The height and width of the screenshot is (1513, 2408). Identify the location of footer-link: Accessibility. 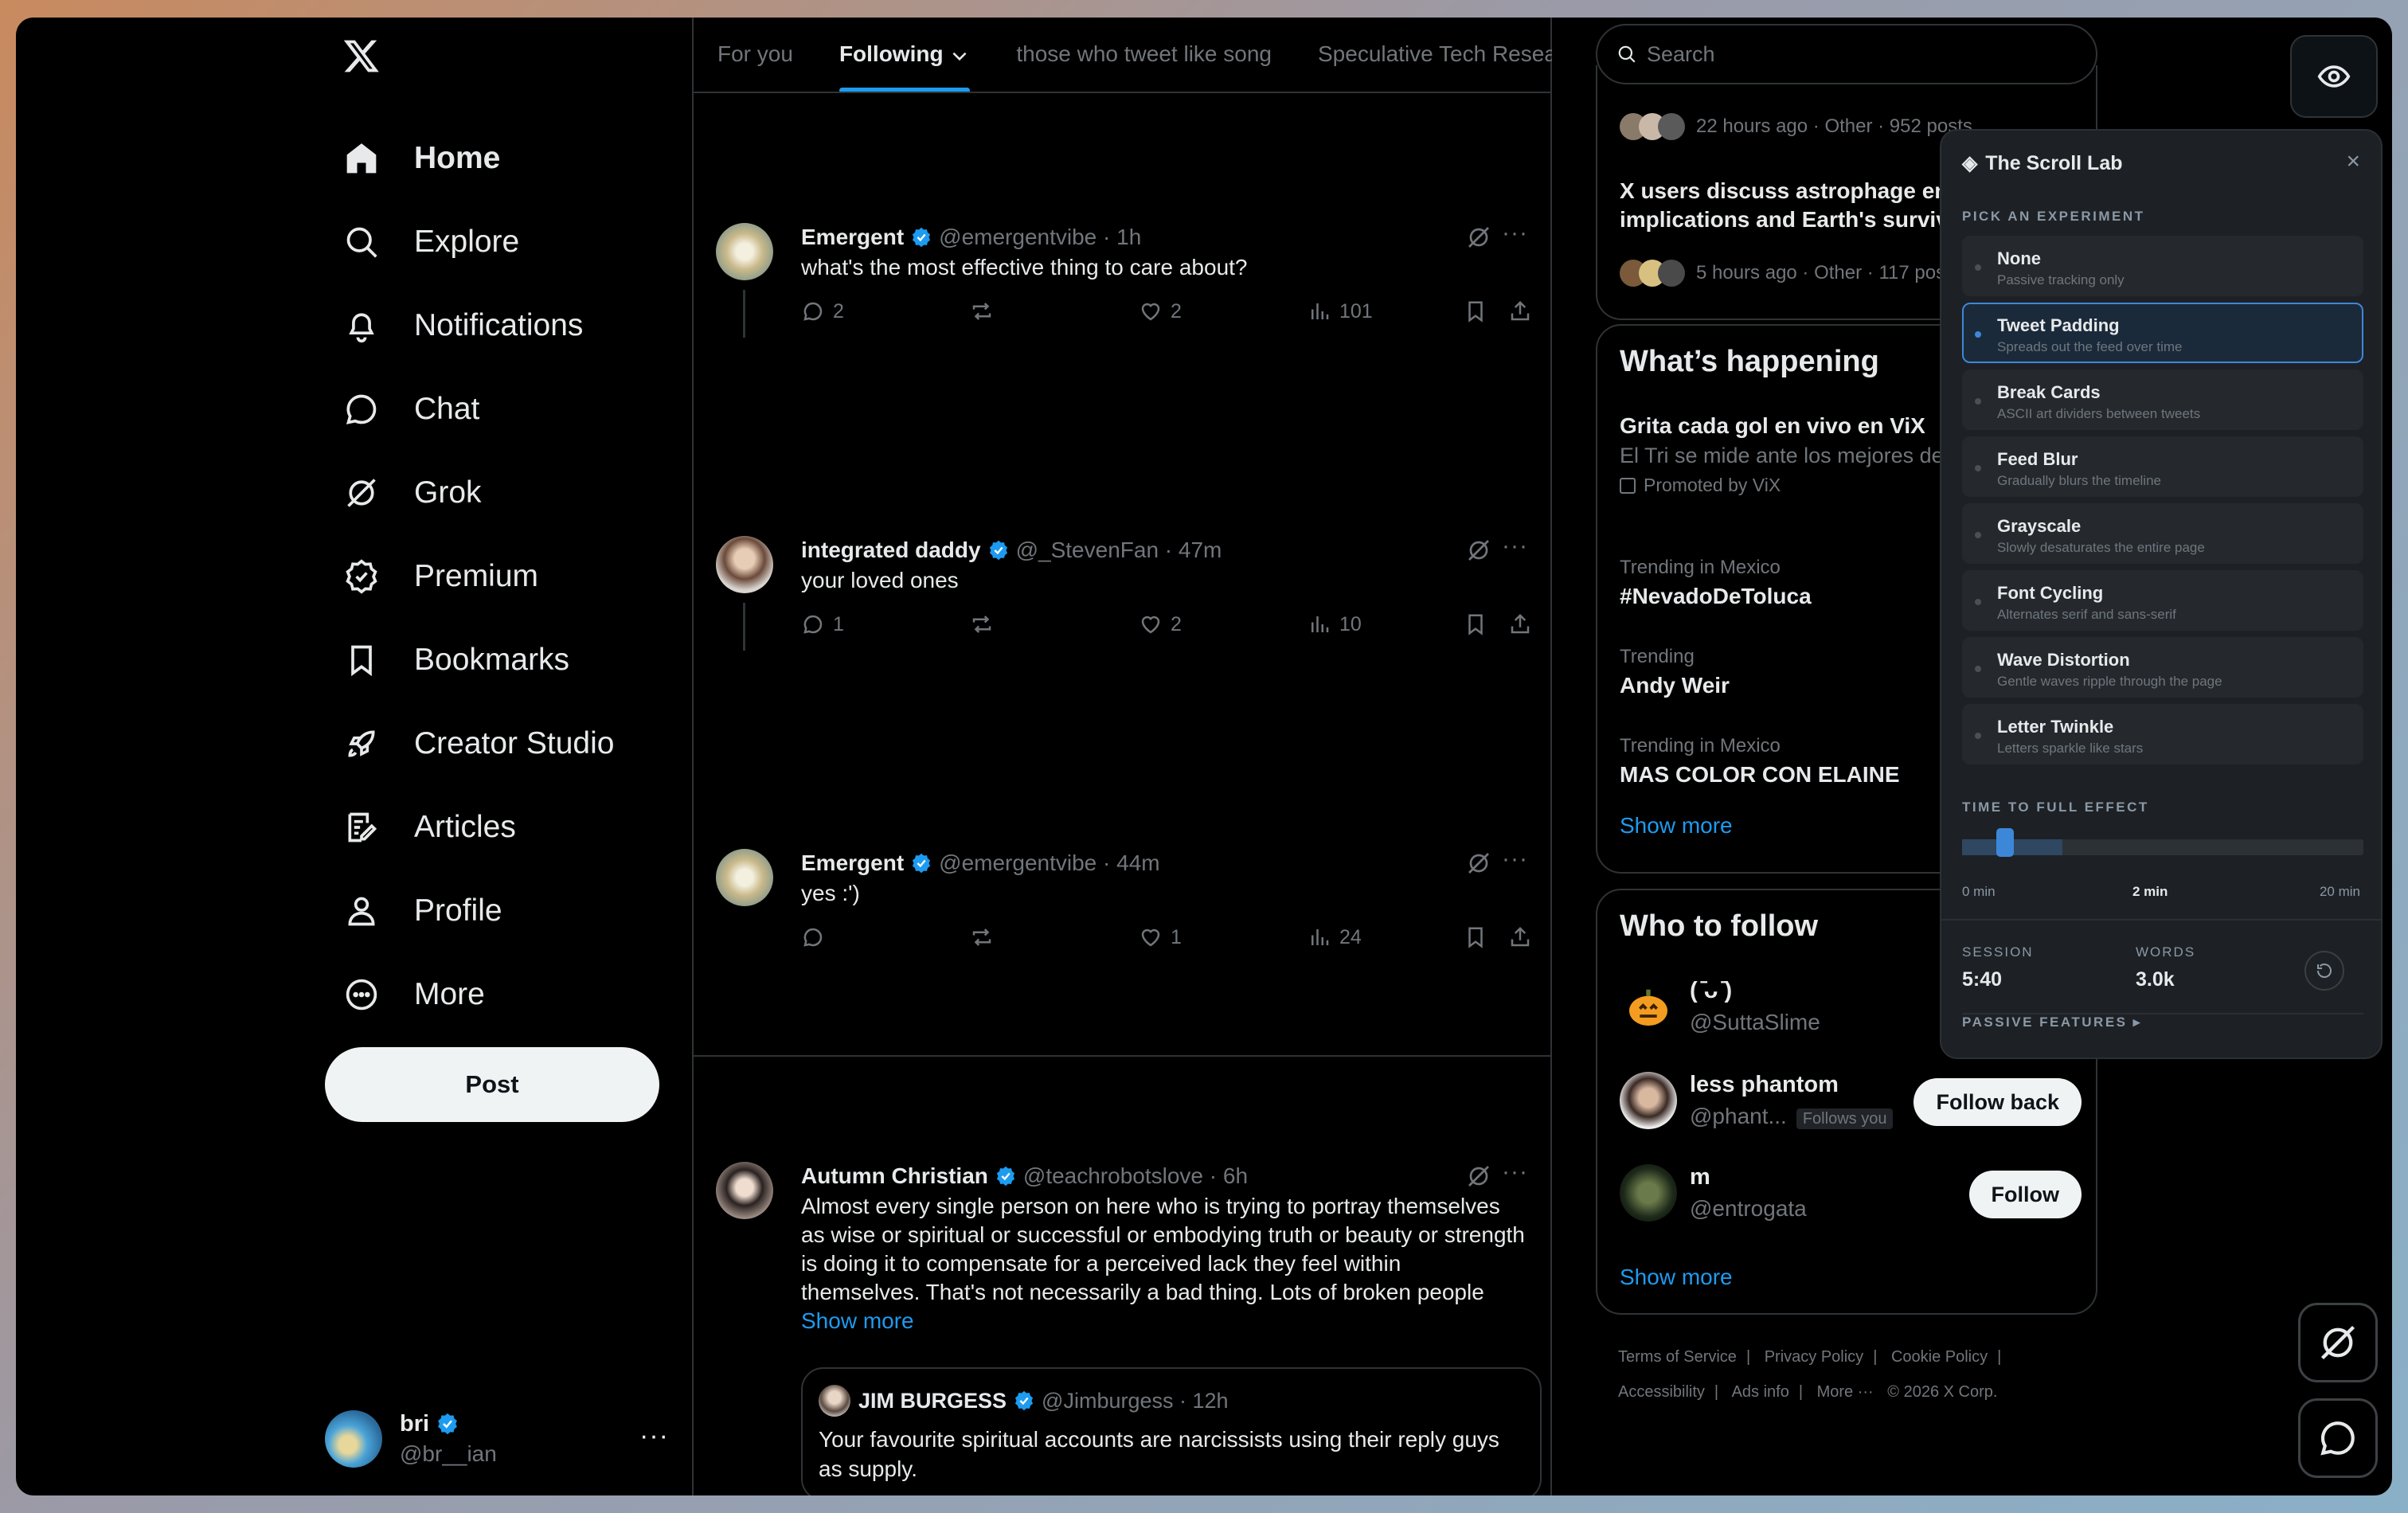
(1661, 1392).